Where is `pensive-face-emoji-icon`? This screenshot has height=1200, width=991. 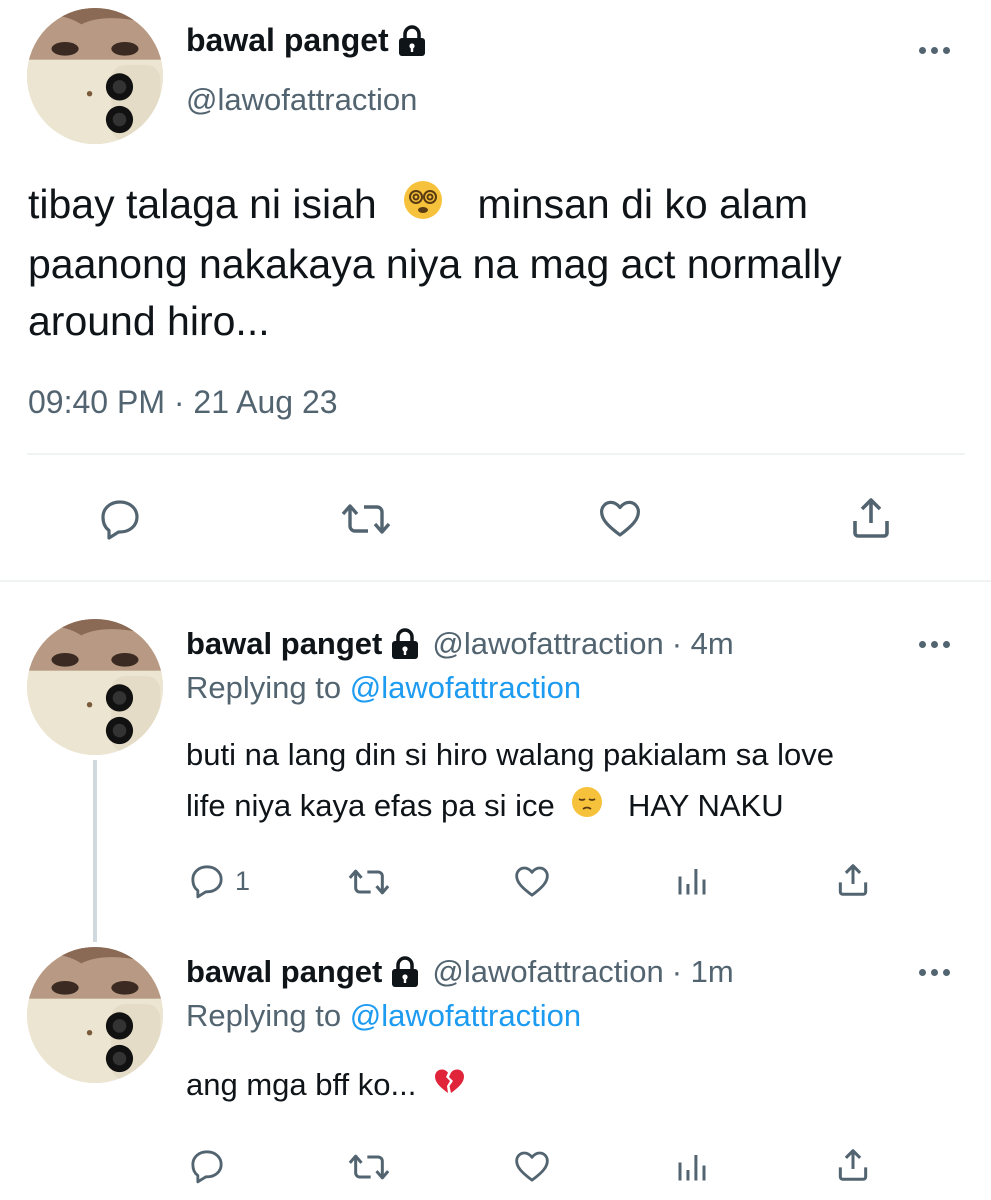
pensive-face-emoji-icon is located at coordinates (587, 807).